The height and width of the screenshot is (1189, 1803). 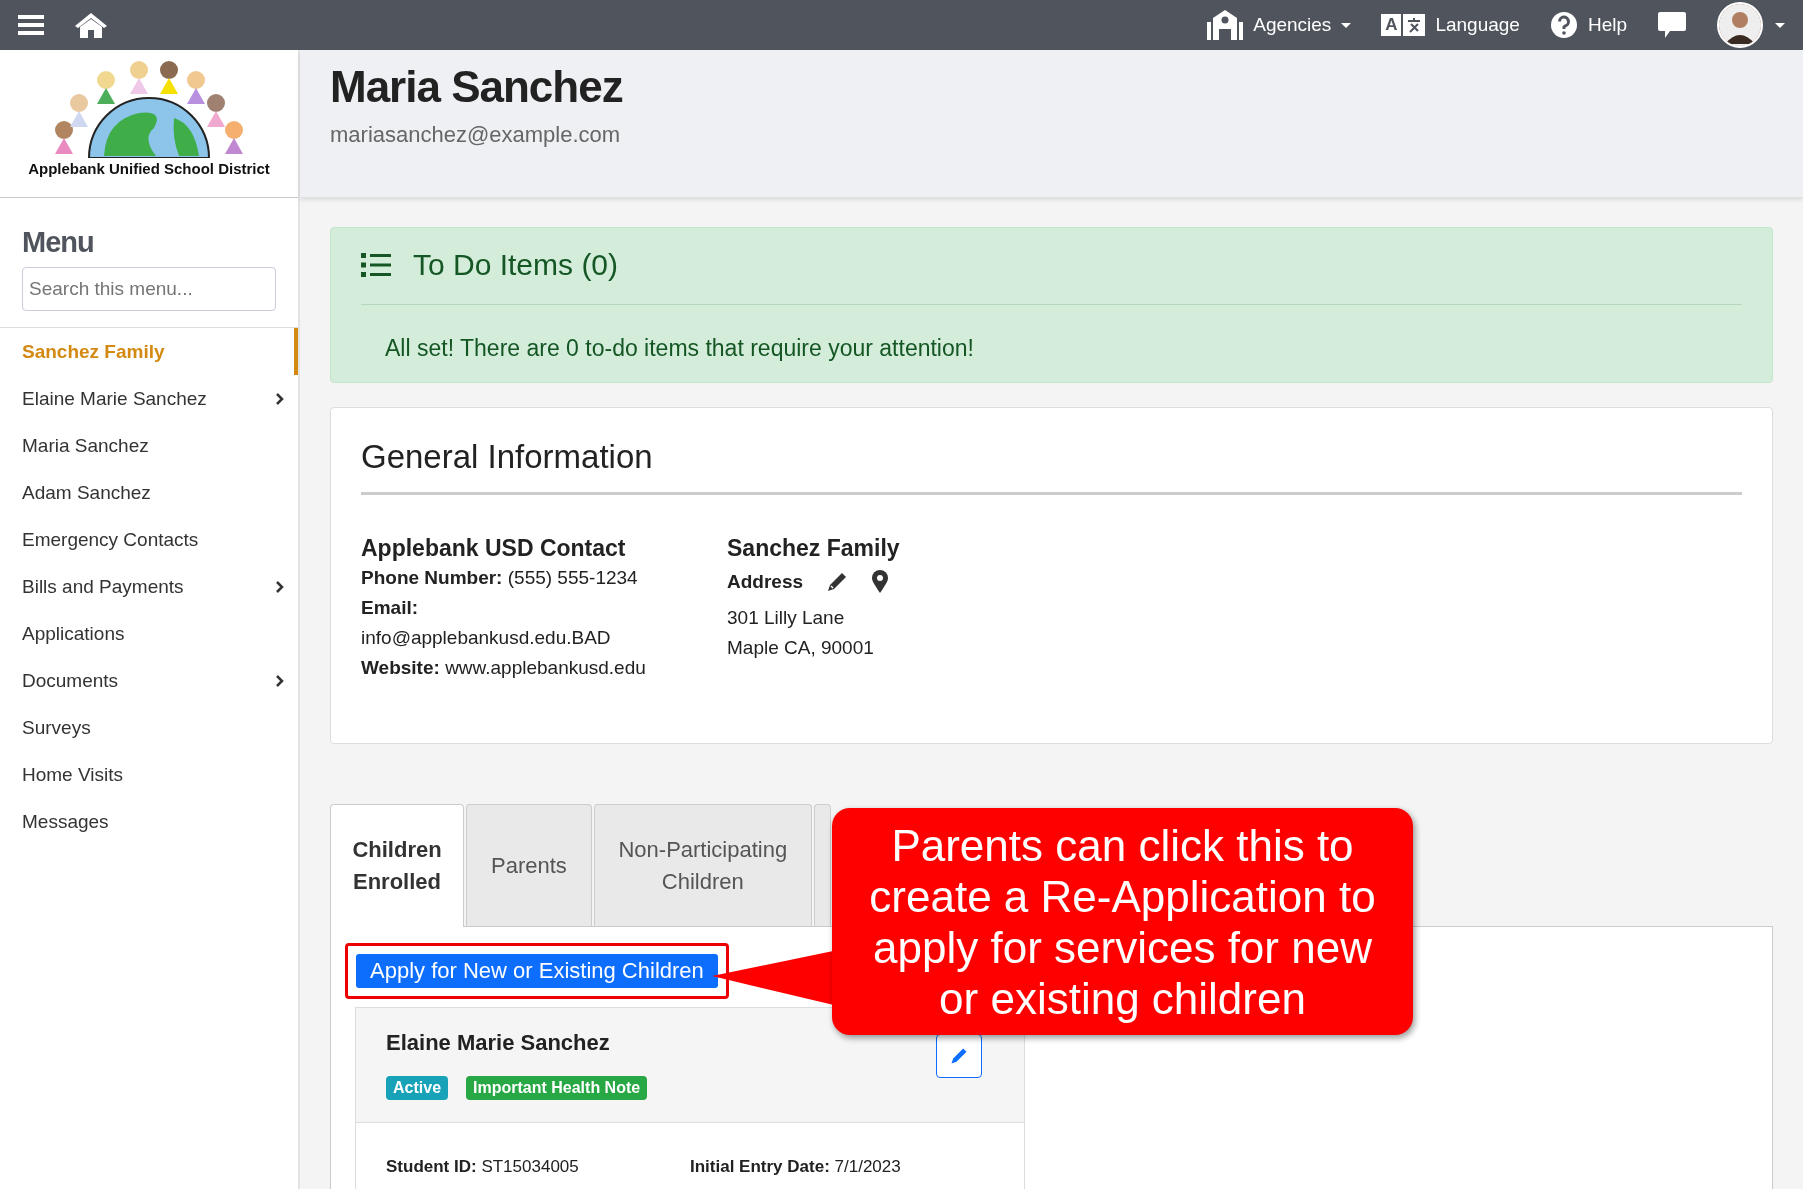 I want to click on pencil-icon, so click(x=959, y=1056).